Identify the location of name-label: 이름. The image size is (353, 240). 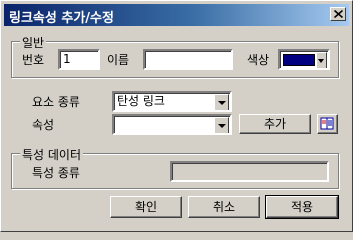
(118, 60).